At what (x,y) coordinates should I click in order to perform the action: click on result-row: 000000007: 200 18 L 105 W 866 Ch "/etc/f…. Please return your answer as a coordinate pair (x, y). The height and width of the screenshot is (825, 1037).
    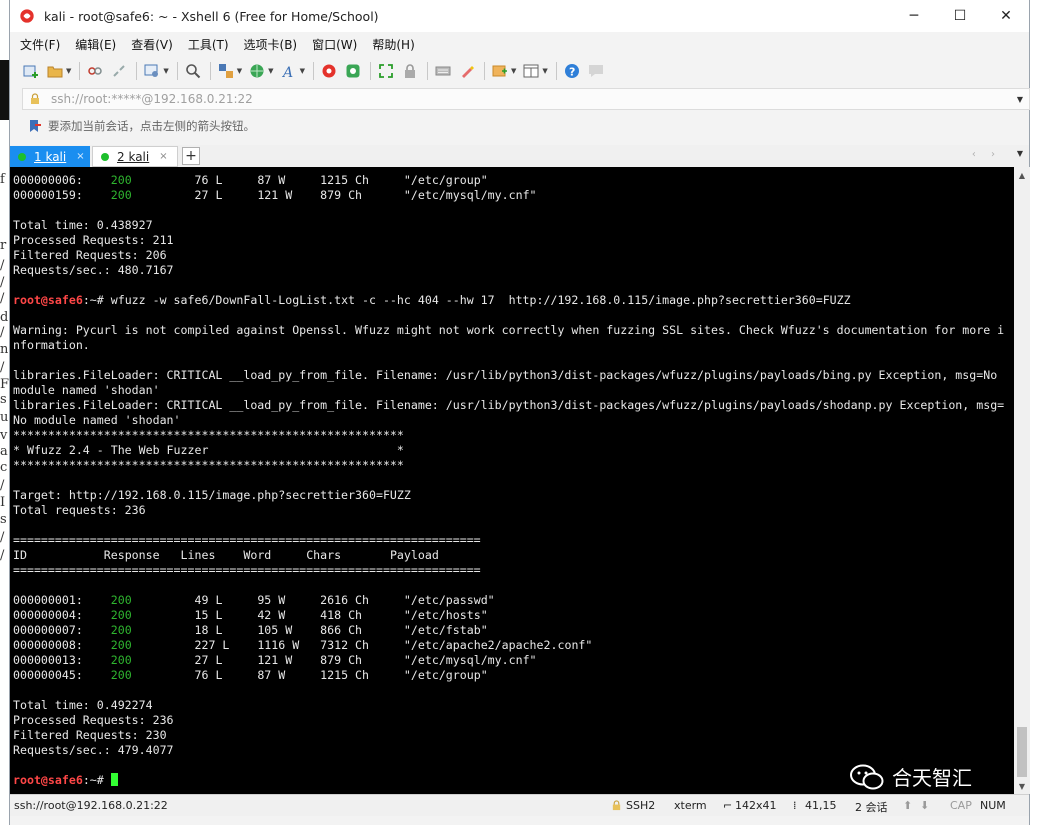
    Looking at the image, I should click on (250, 630).